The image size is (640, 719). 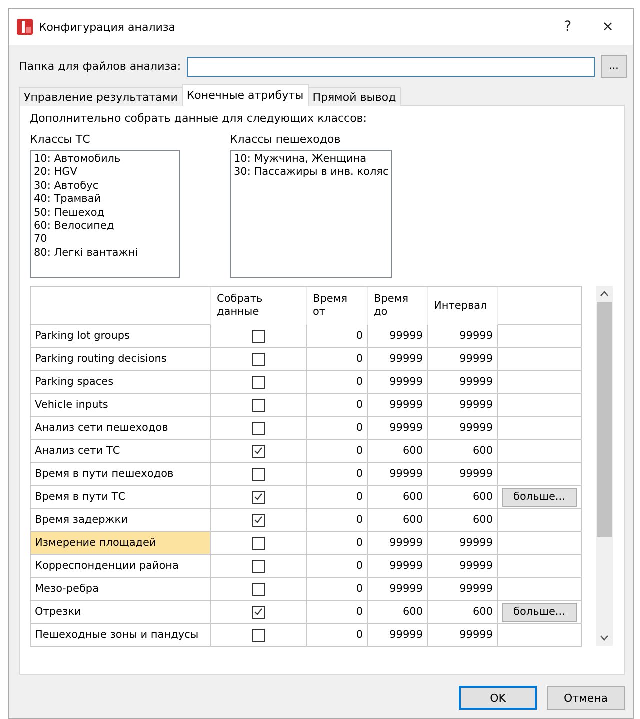 What do you see at coordinates (604, 466) in the screenshot?
I see `scrollbar` at bounding box center [604, 466].